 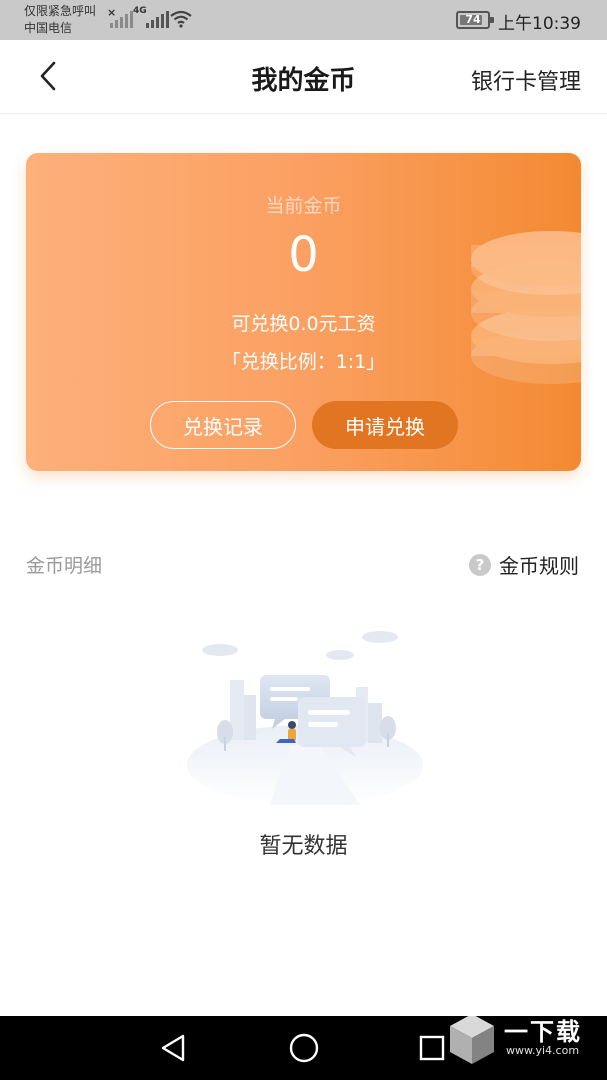 What do you see at coordinates (60, 11) in the screenshot?
I see `emergency-text: 仅限紧急呼叫` at bounding box center [60, 11].